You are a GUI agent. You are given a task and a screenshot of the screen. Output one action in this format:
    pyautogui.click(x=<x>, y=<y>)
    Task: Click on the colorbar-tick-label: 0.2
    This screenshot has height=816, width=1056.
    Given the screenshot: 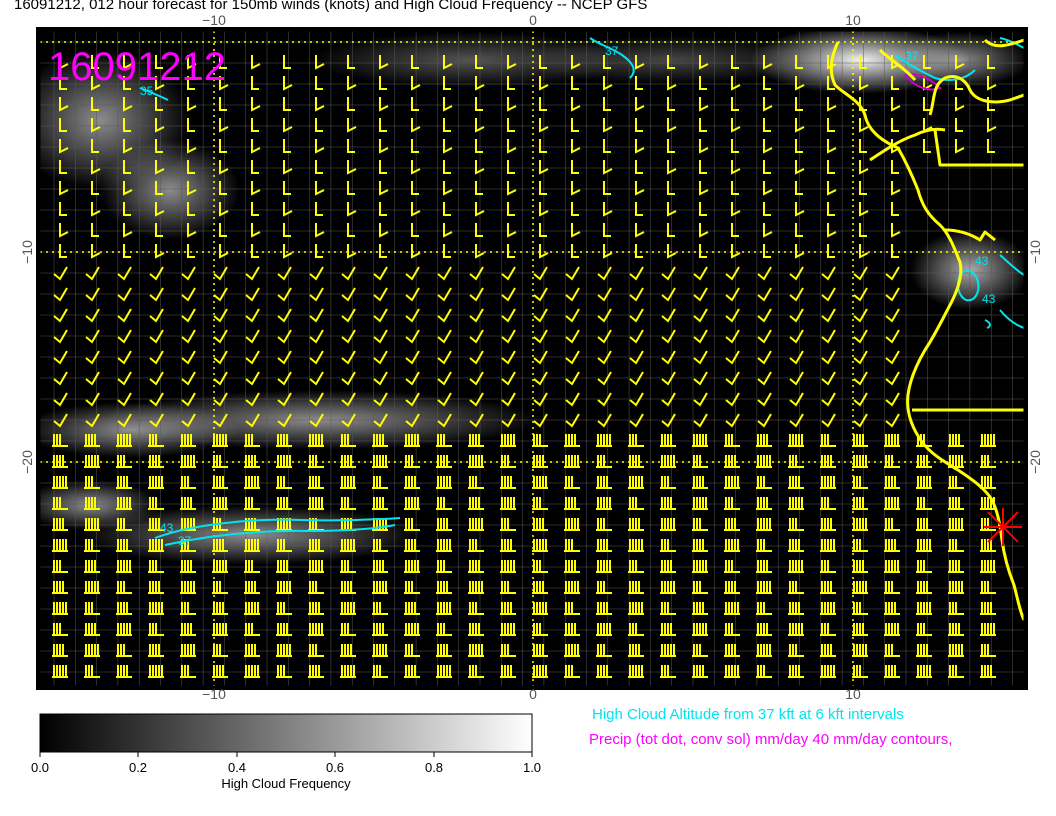 What is the action you would take?
    pyautogui.click(x=138, y=767)
    